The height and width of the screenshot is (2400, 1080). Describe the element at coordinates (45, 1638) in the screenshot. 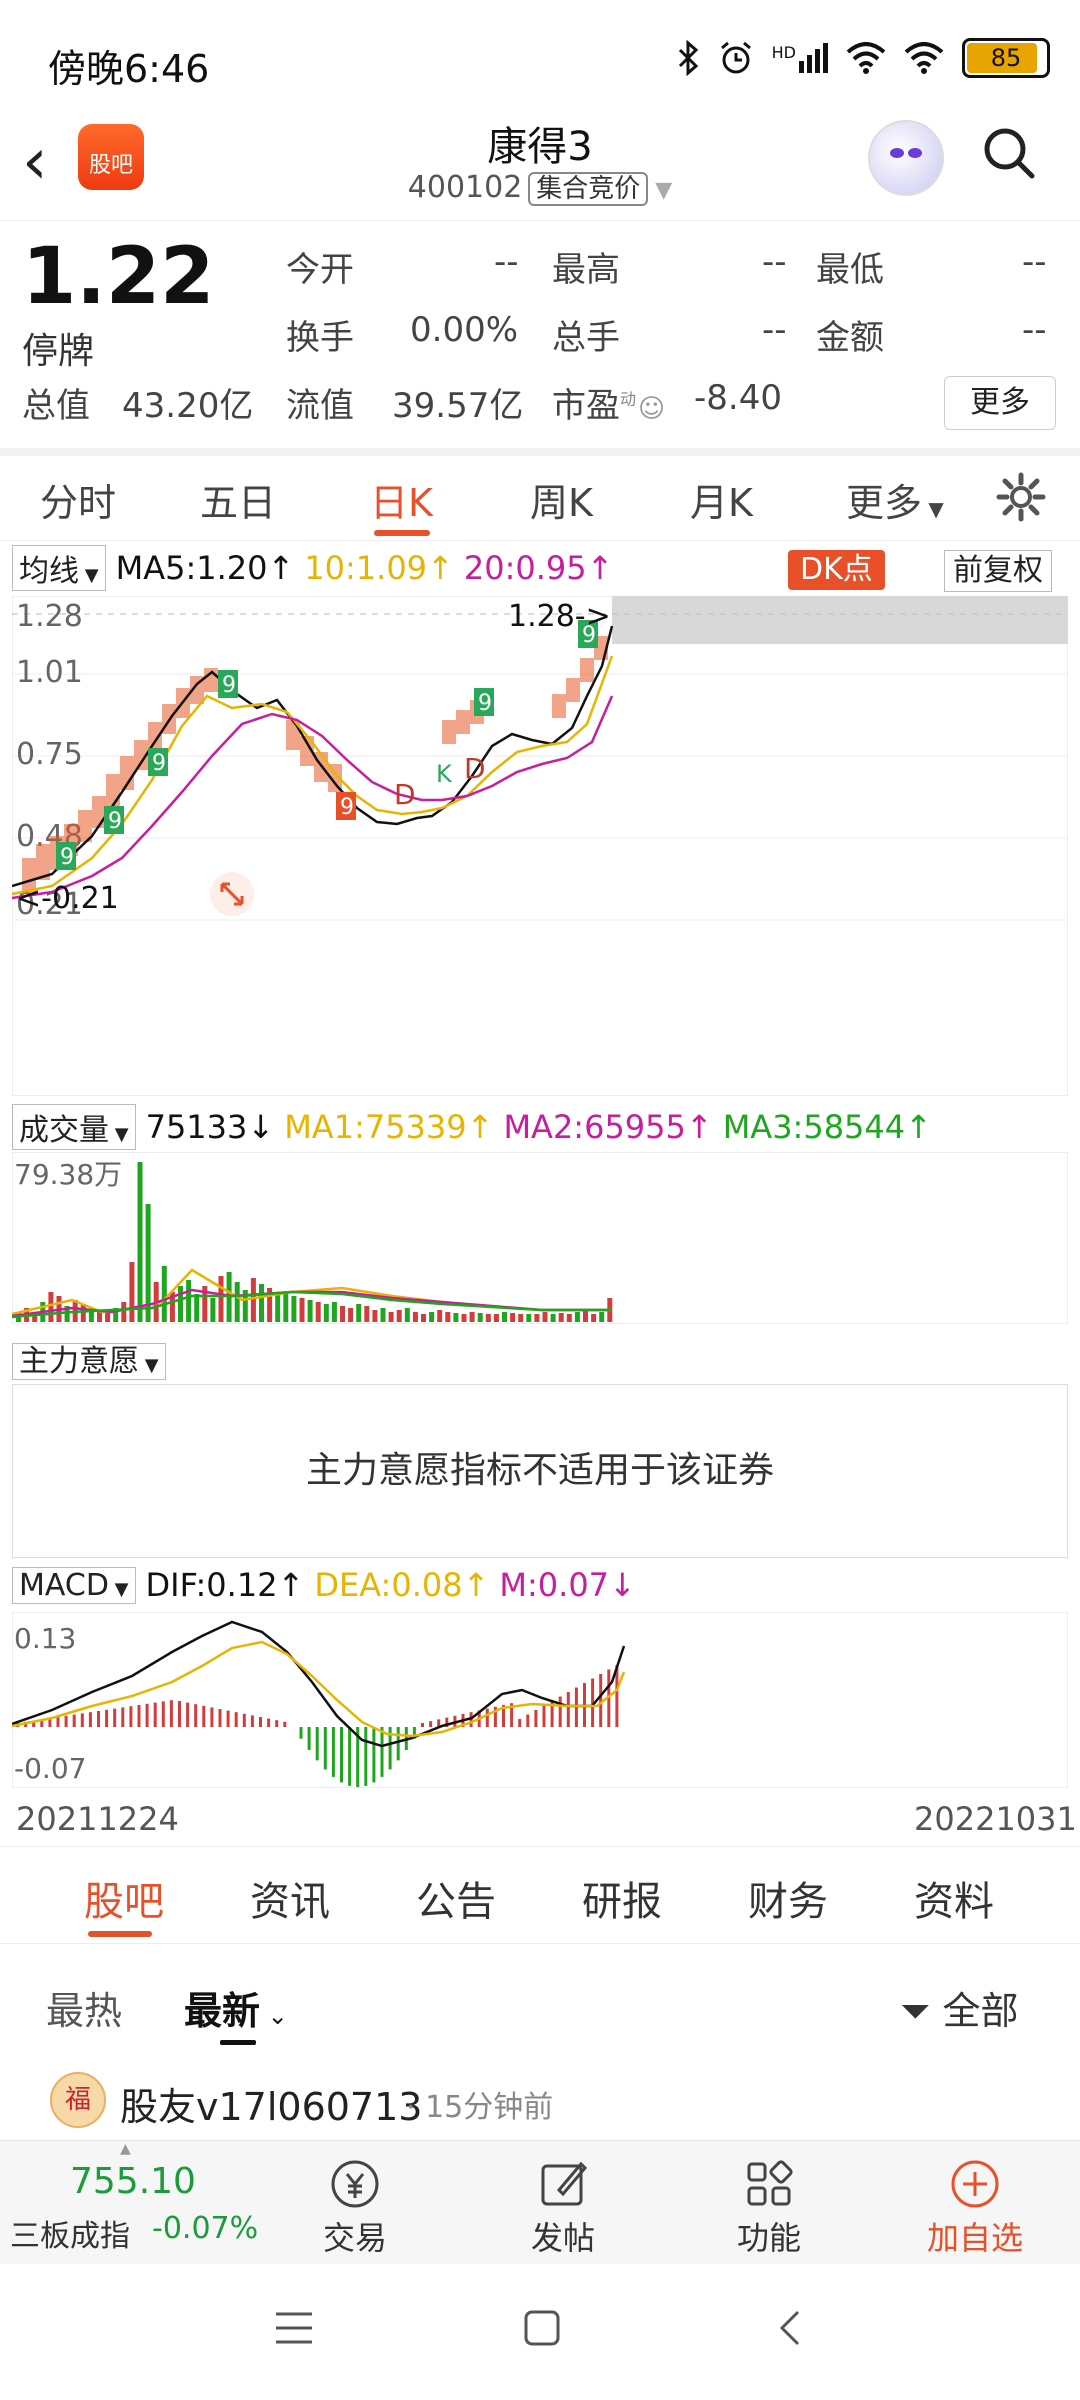

I see `macd-y-top: 0.13` at that location.